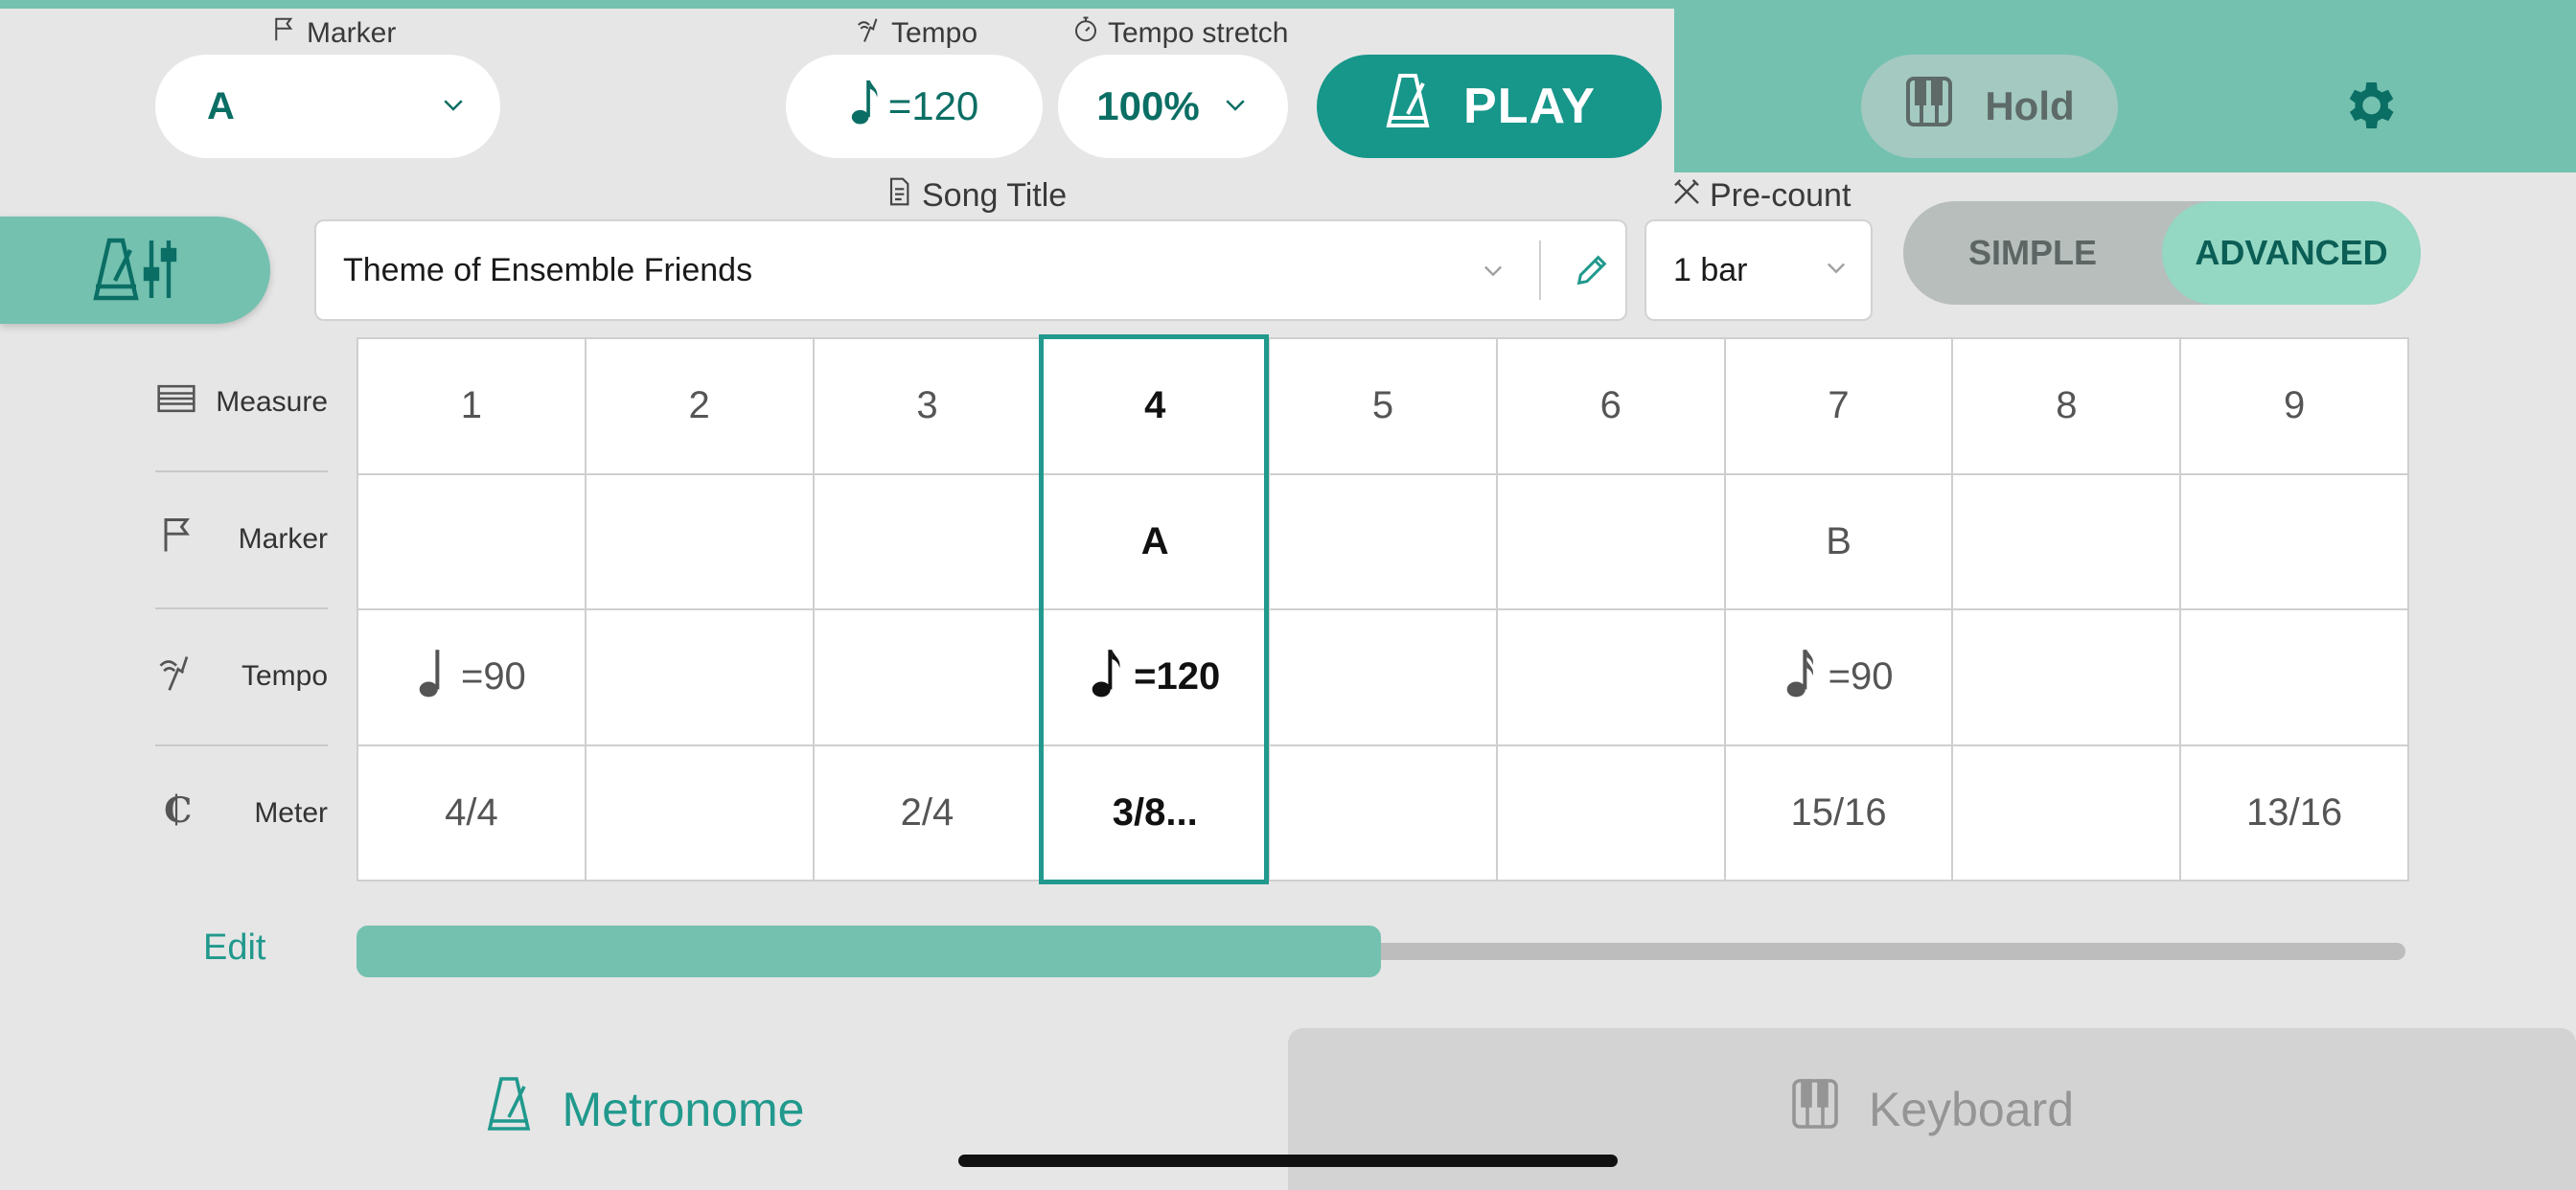 The height and width of the screenshot is (1190, 2576). What do you see at coordinates (333, 34) in the screenshot?
I see `marker-label: Marker` at bounding box center [333, 34].